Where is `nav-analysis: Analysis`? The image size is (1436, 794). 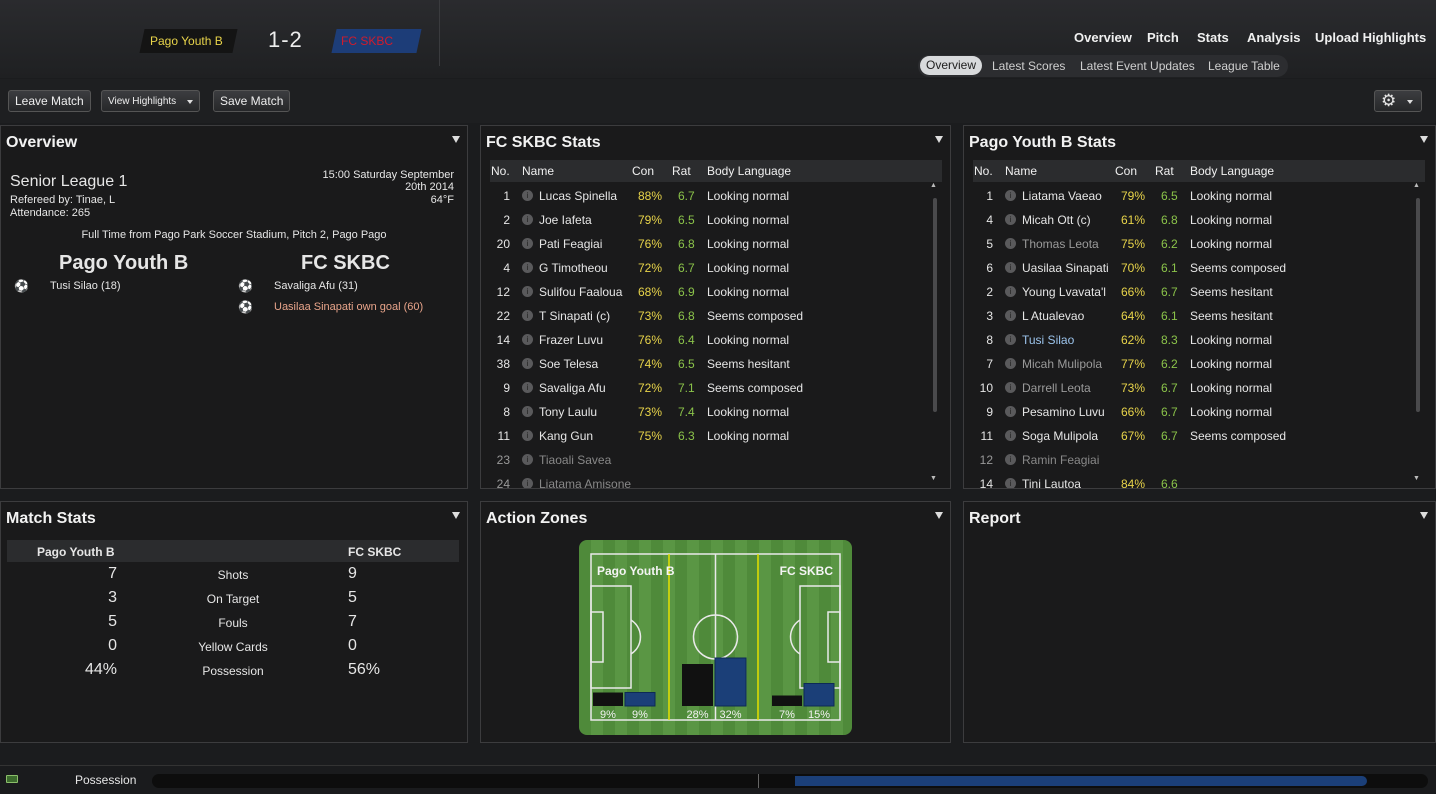 nav-analysis: Analysis is located at coordinates (1273, 37).